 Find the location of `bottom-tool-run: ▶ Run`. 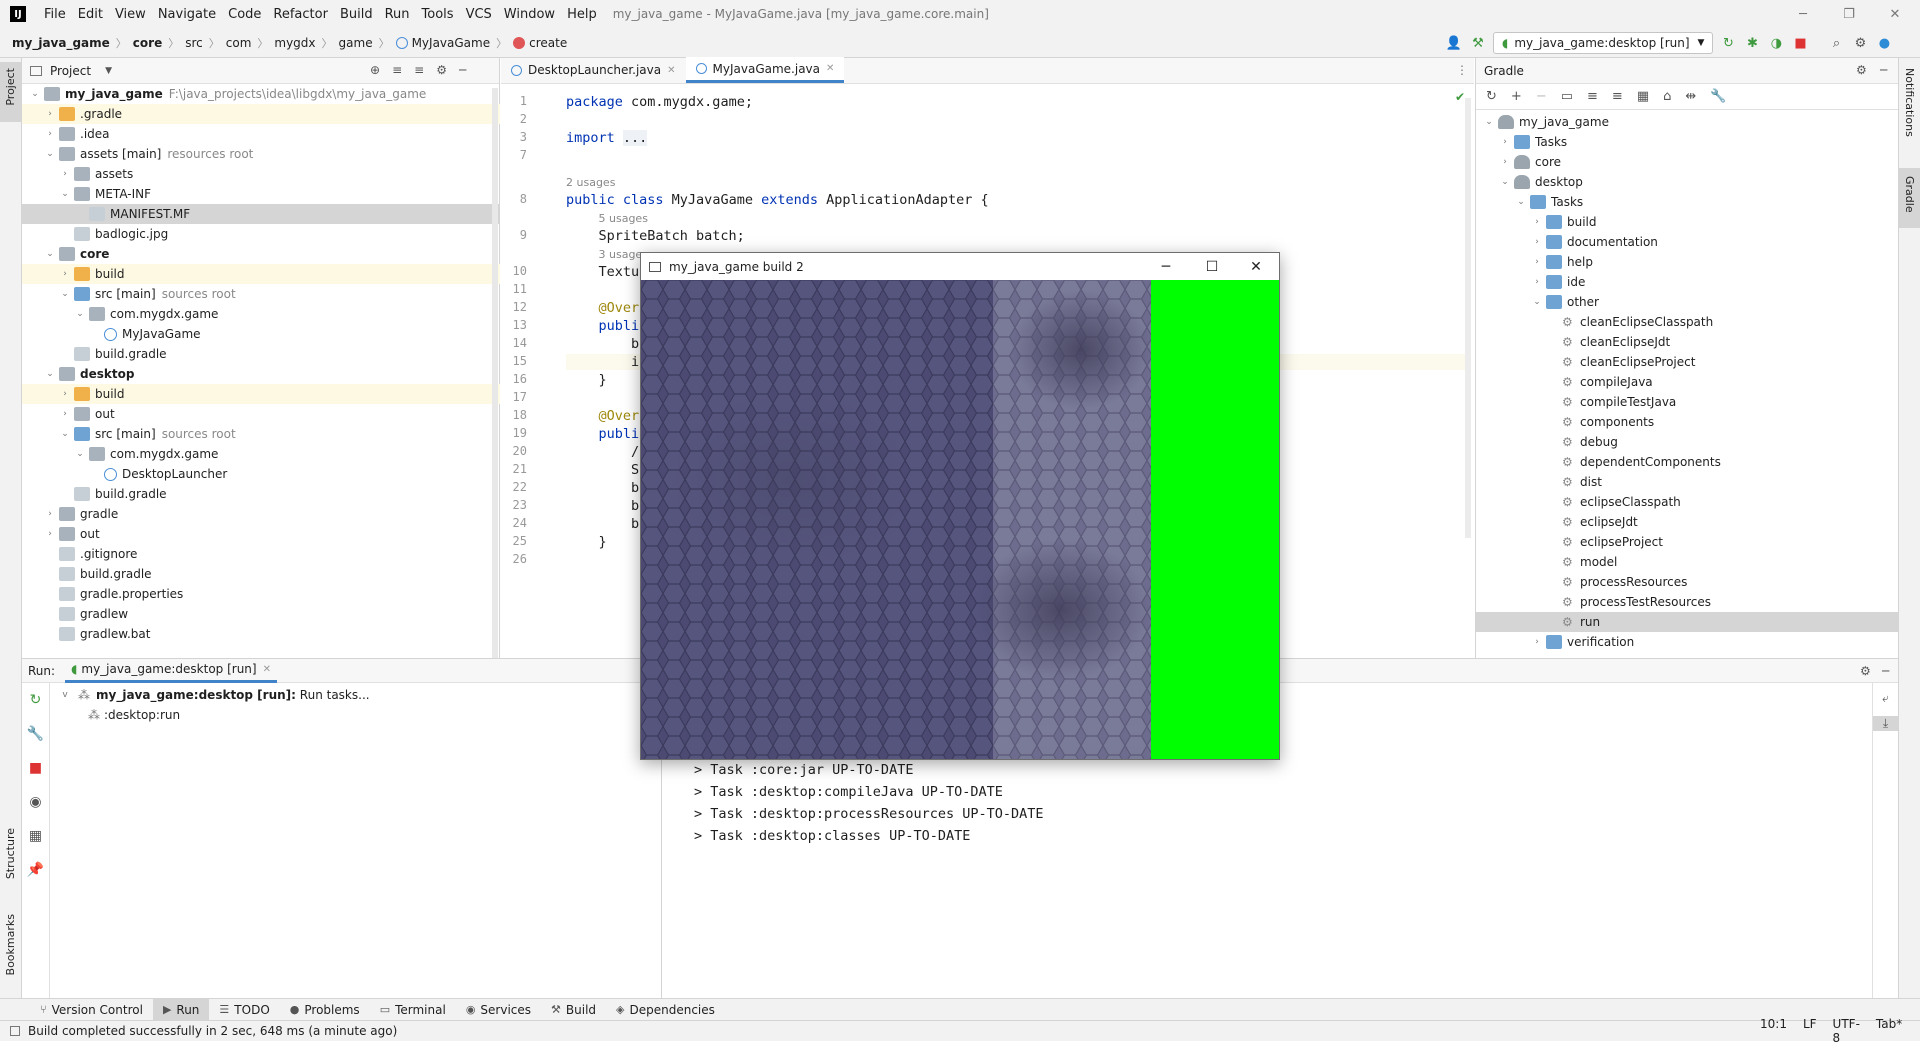

bottom-tool-run: ▶ Run is located at coordinates (181, 1009).